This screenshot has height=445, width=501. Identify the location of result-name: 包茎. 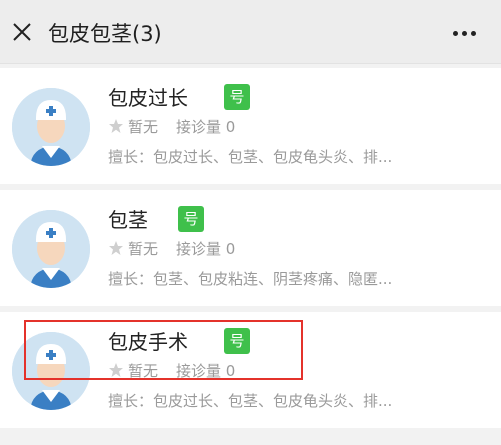
(128, 220).